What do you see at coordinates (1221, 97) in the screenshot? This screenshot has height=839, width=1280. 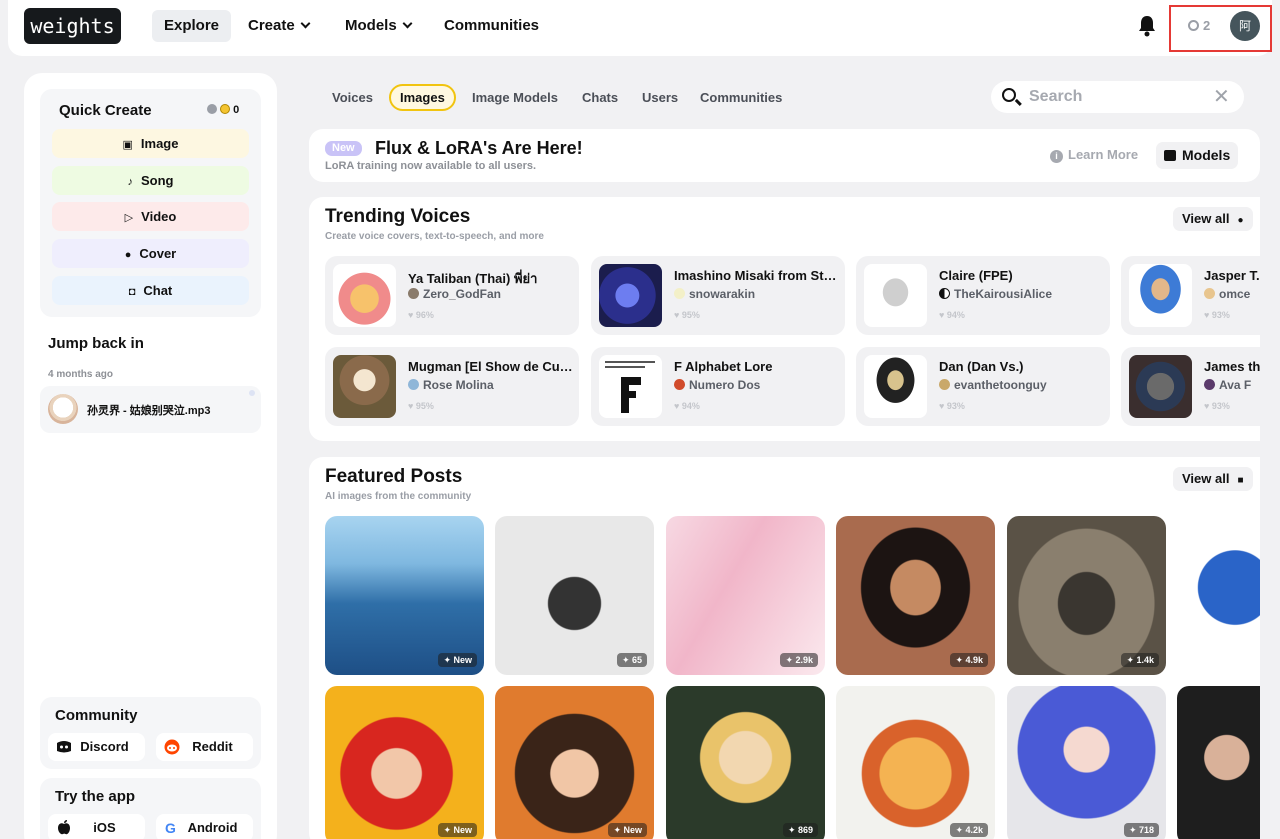 I see `clear-search-icon: ✕` at bounding box center [1221, 97].